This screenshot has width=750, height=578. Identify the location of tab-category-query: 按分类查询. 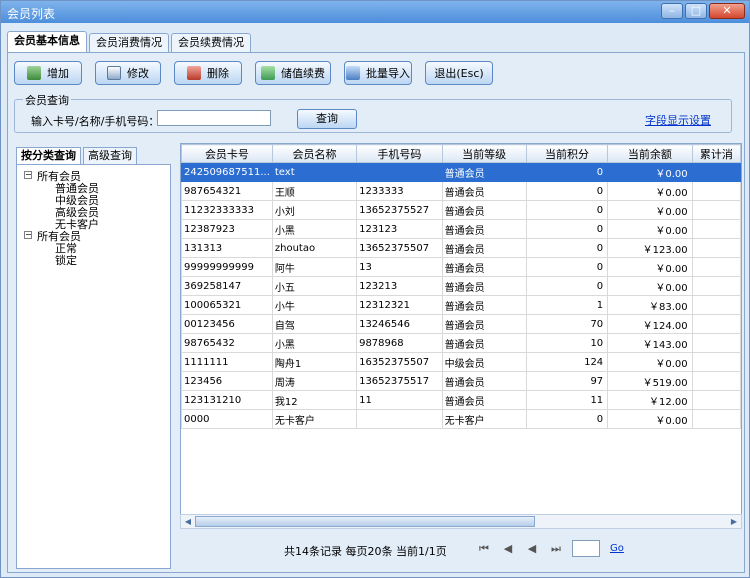
(48, 155).